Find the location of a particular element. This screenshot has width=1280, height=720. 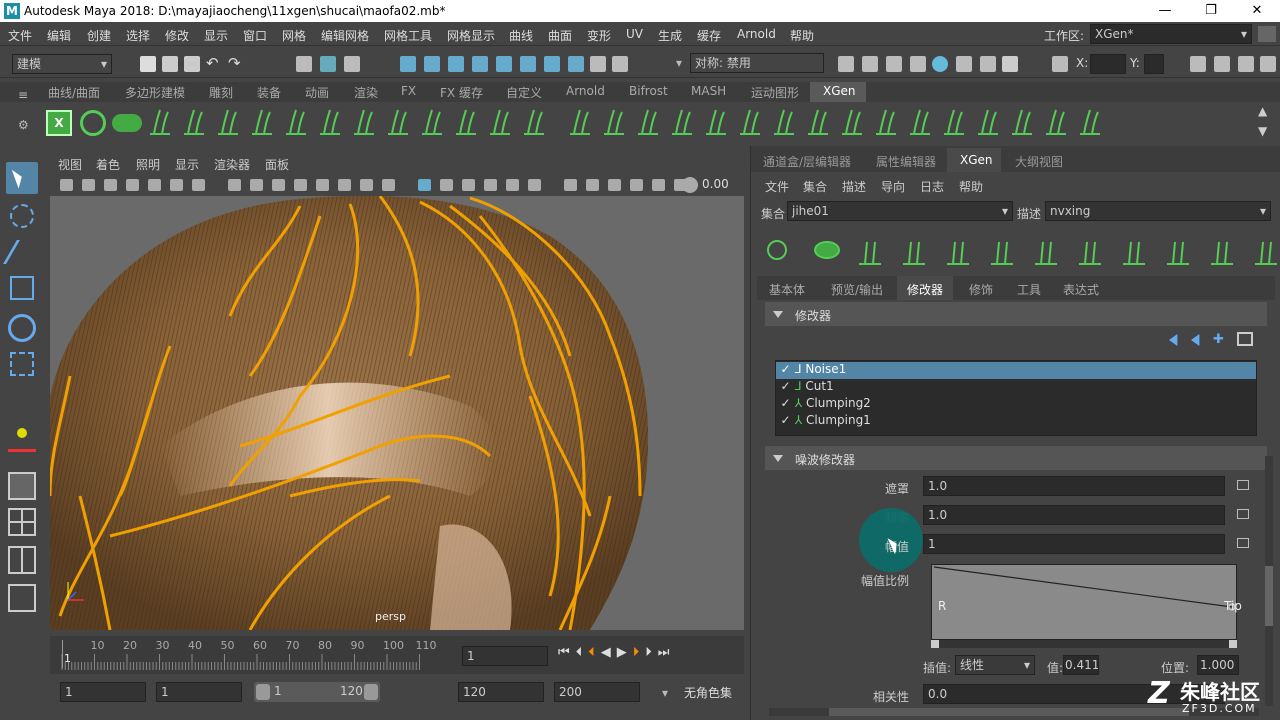

channel-box-toggle-icon is located at coordinates (1268, 64).